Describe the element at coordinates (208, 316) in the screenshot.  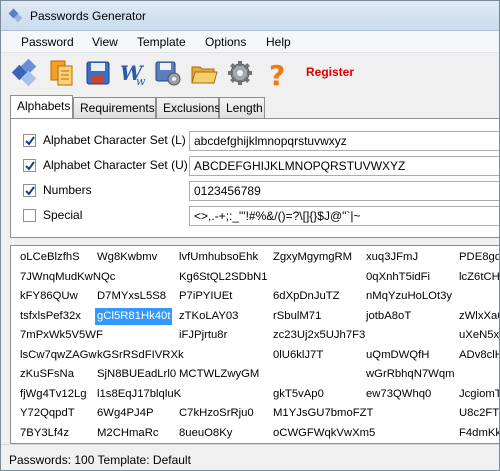
I see `password-item: zTKoLAY03` at that location.